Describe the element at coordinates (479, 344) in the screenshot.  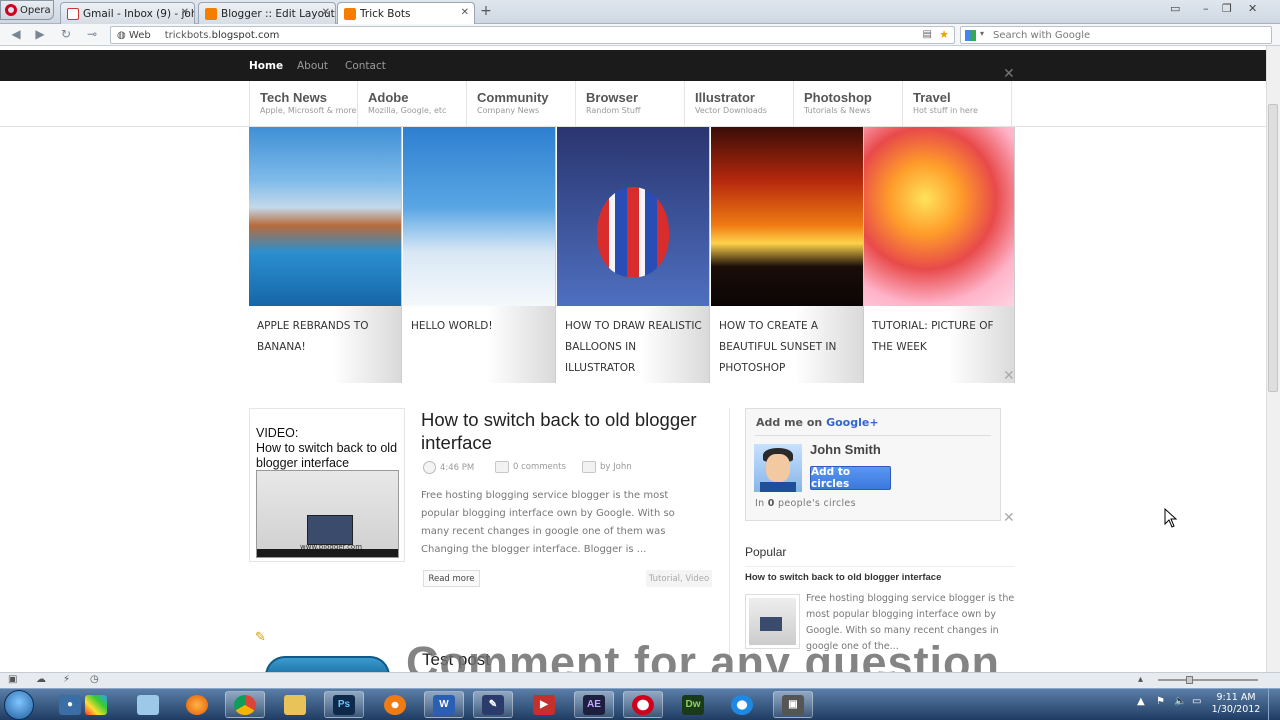
I see `slide-caption: Hello World!` at that location.